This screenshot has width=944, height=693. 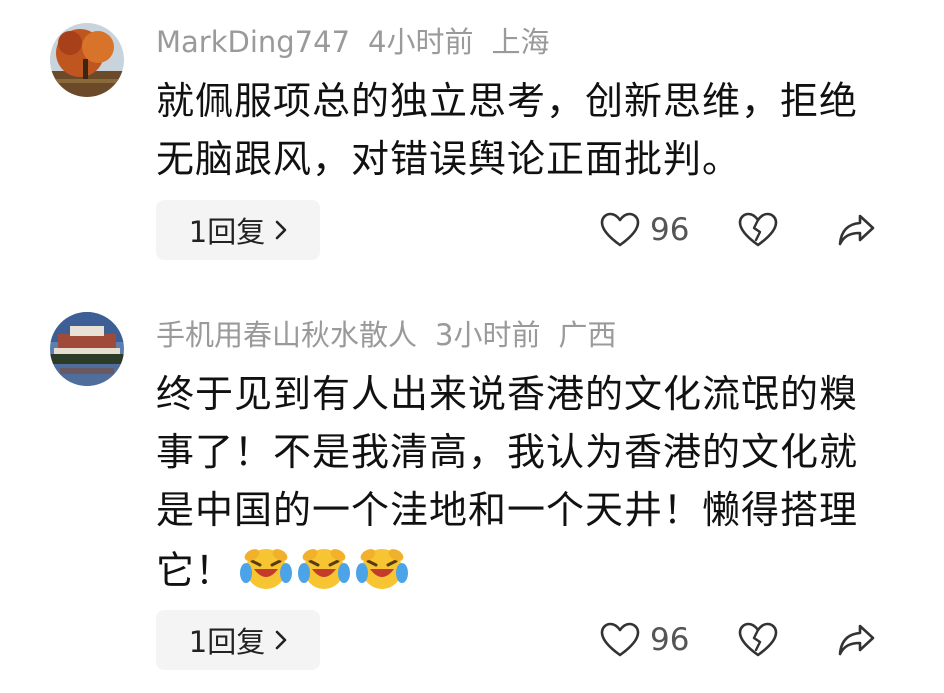 What do you see at coordinates (362, 42) in the screenshot?
I see `comment-meta: MarkDing747 4小时前 上海` at bounding box center [362, 42].